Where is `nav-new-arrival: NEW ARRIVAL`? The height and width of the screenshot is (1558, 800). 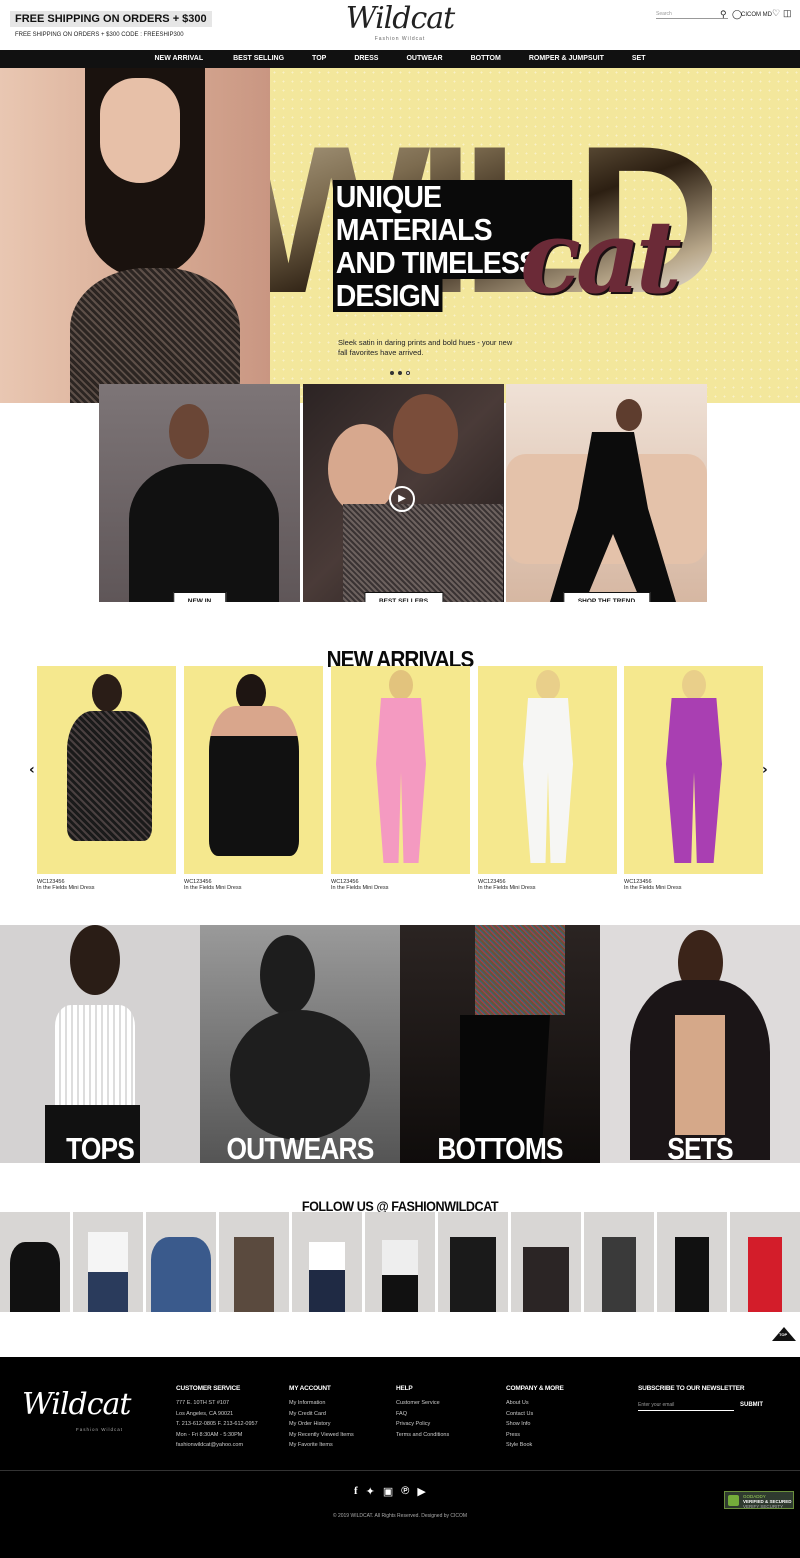 nav-new-arrival: NEW ARRIVAL is located at coordinates (178, 59).